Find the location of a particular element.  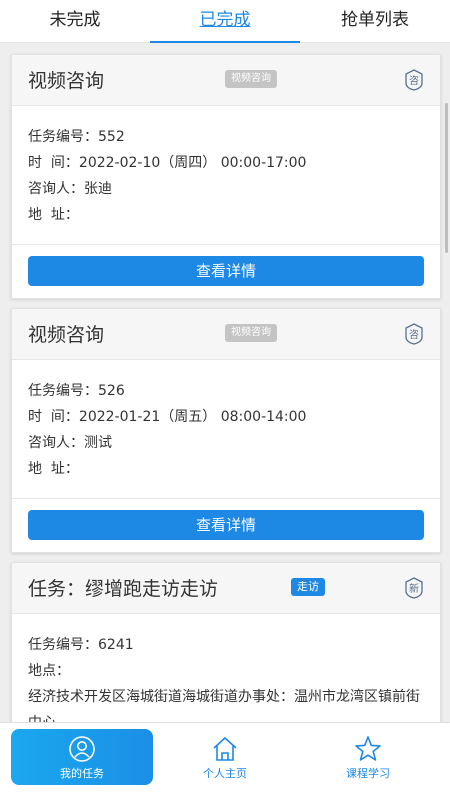

task-type-badge: 走访 is located at coordinates (308, 587).